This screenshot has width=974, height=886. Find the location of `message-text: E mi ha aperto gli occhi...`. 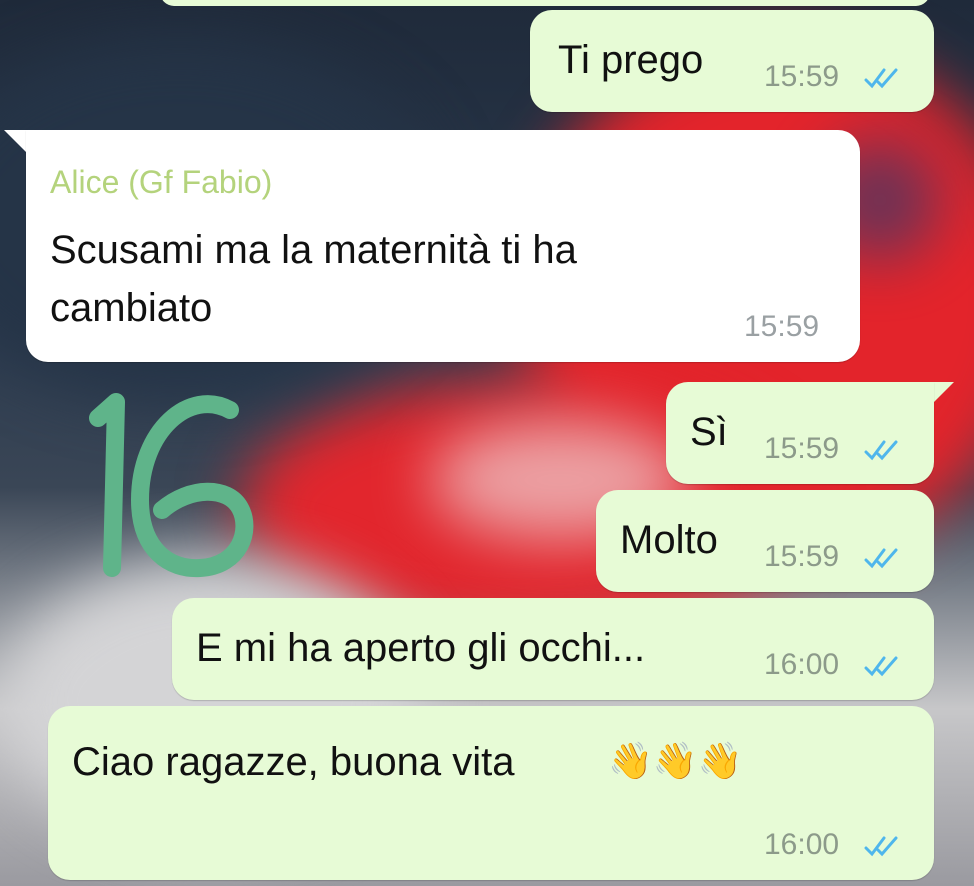

message-text: E mi ha aperto gli occhi... is located at coordinates (421, 648).